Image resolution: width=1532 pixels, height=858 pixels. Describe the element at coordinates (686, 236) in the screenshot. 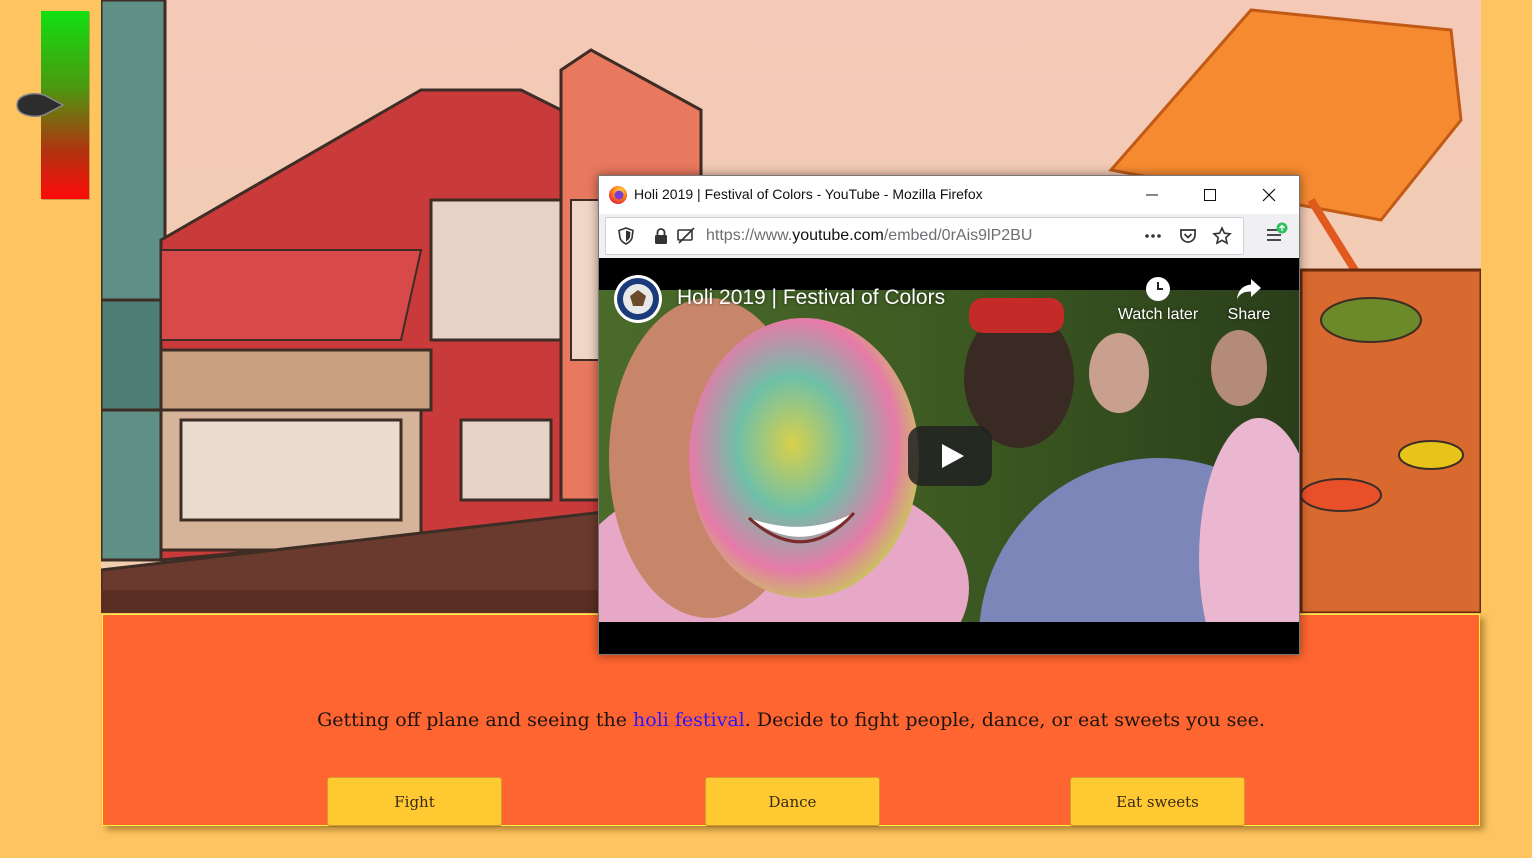

I see `permissions-icon` at that location.